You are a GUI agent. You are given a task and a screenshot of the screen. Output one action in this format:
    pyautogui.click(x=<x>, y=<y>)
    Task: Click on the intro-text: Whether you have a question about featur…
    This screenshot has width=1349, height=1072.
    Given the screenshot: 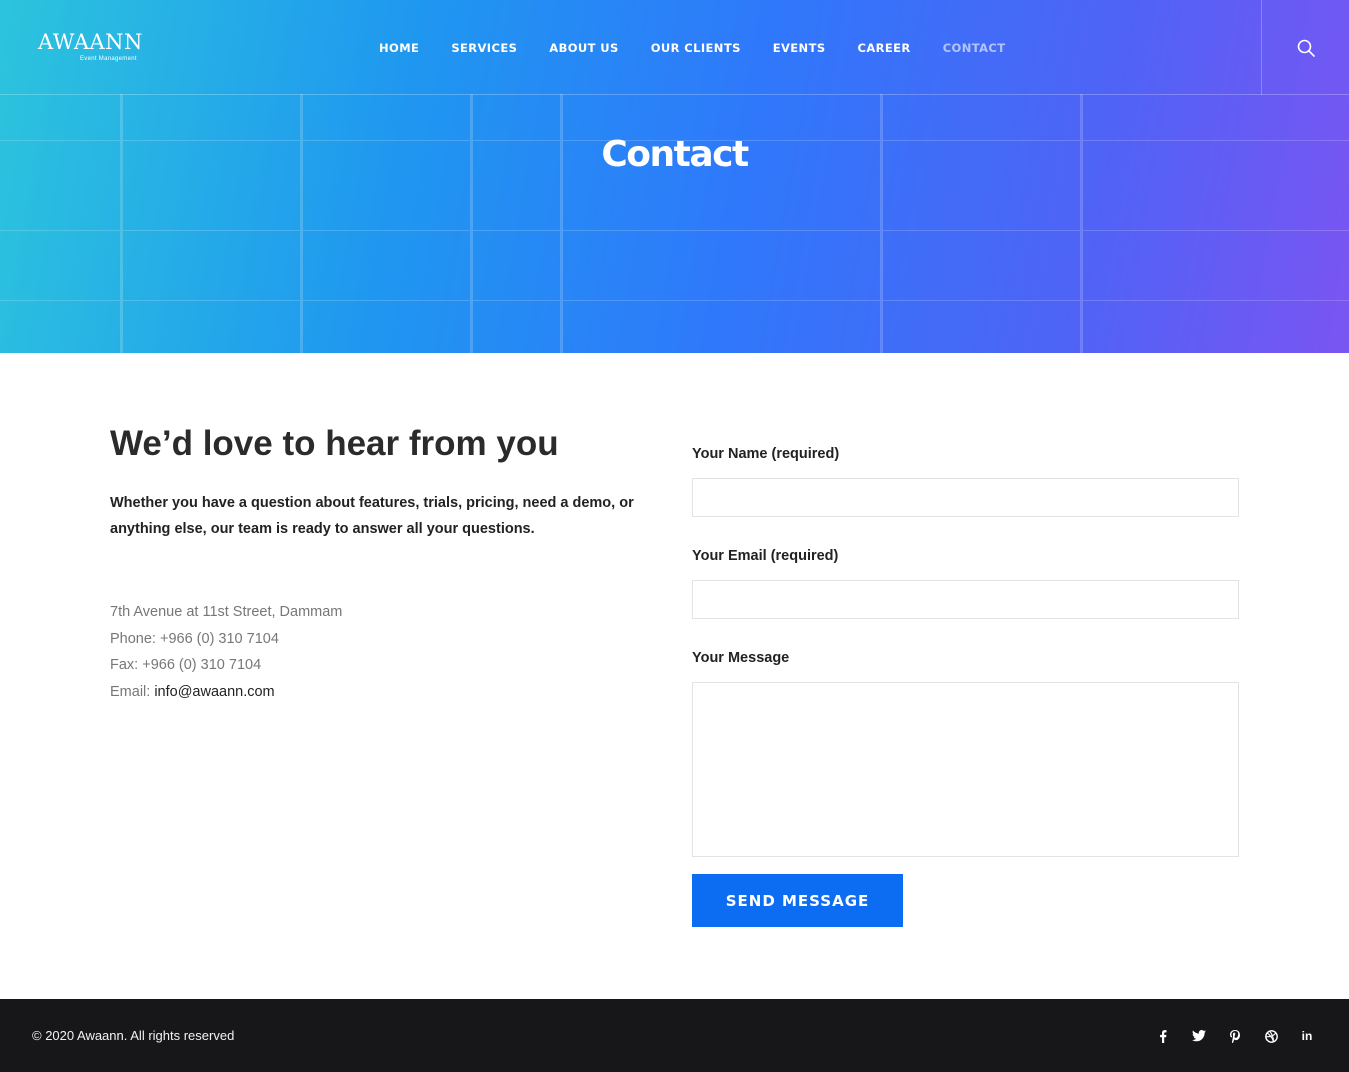 What is the action you would take?
    pyautogui.click(x=372, y=516)
    